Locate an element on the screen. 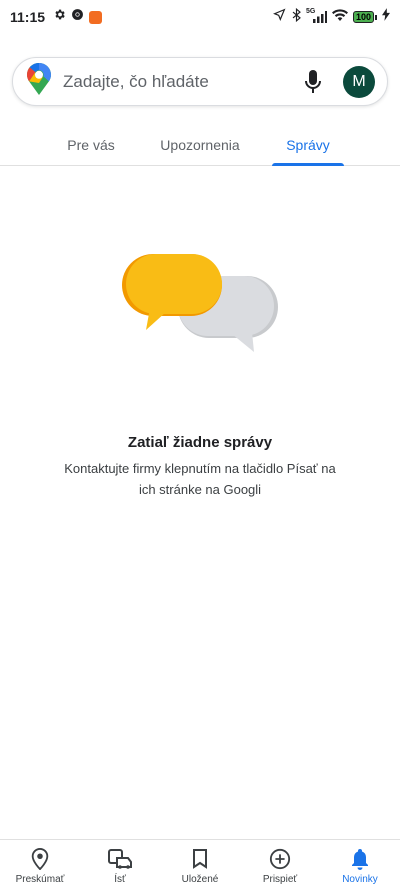 This screenshot has height=889, width=400. status-system-icons: 5G 100 is located at coordinates (331, 17).